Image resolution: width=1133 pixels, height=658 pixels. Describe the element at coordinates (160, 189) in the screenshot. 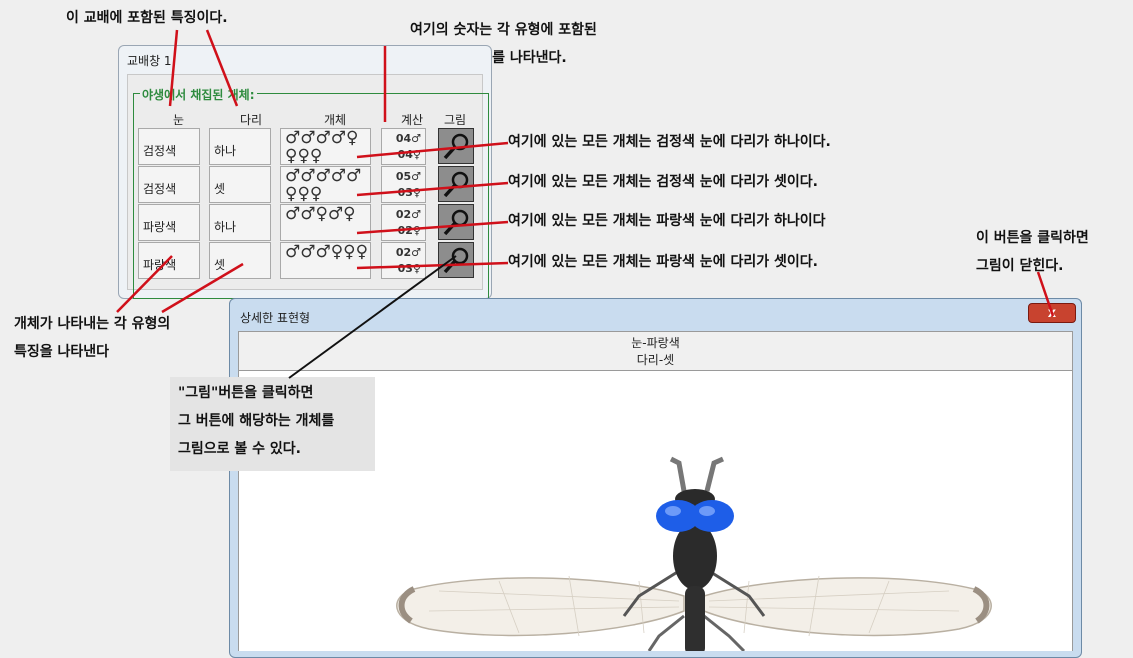

I see `row-2-eye-text: 검정색` at that location.